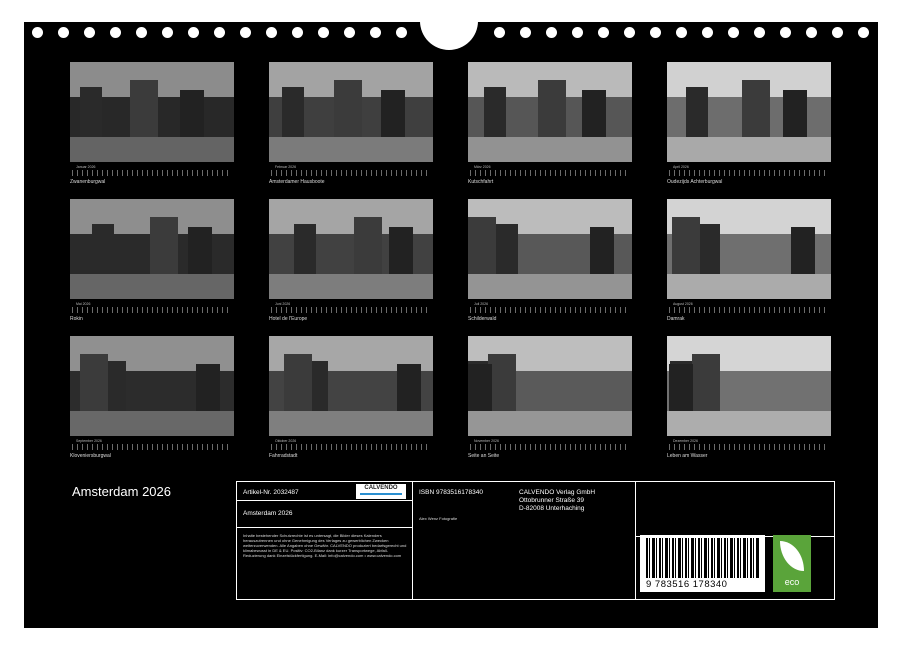 The image size is (899, 648). I want to click on photo-caption: Kutschfahrt, so click(481, 182).